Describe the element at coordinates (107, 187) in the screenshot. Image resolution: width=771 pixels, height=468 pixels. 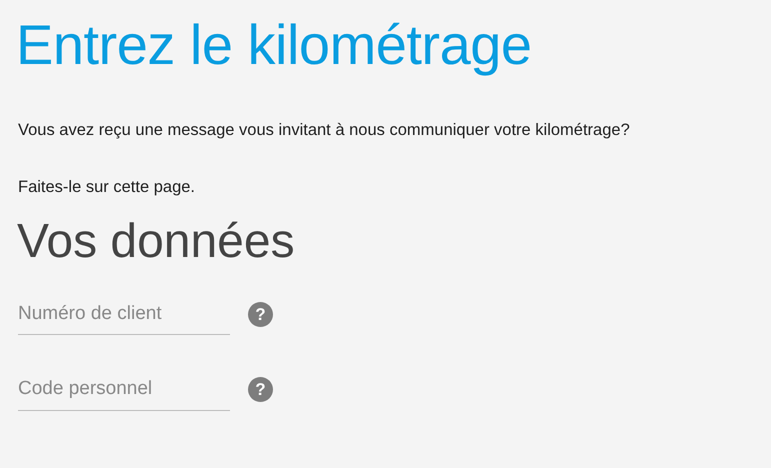
I see `intro-text: Faites-le sur cette page.` at that location.